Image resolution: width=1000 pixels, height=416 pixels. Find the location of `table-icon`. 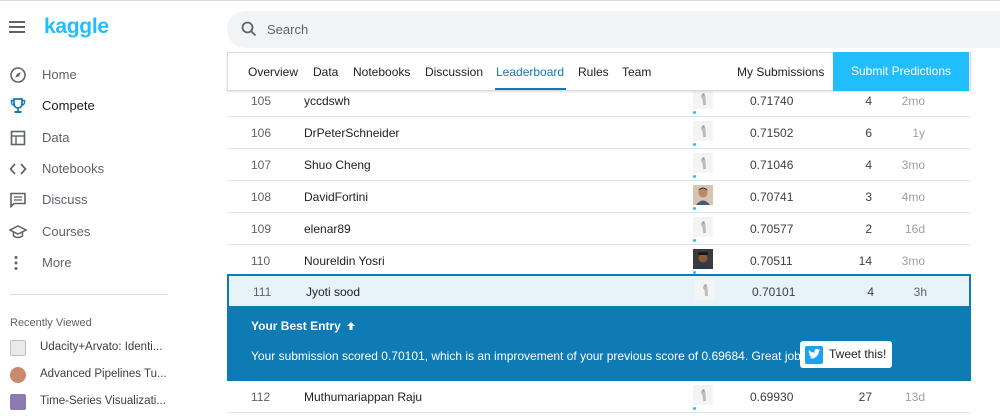

table-icon is located at coordinates (18, 138).